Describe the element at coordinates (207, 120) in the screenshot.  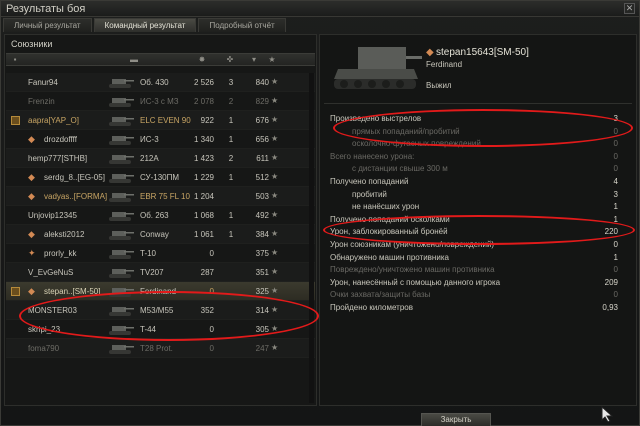
I see `damage-value: 922` at that location.